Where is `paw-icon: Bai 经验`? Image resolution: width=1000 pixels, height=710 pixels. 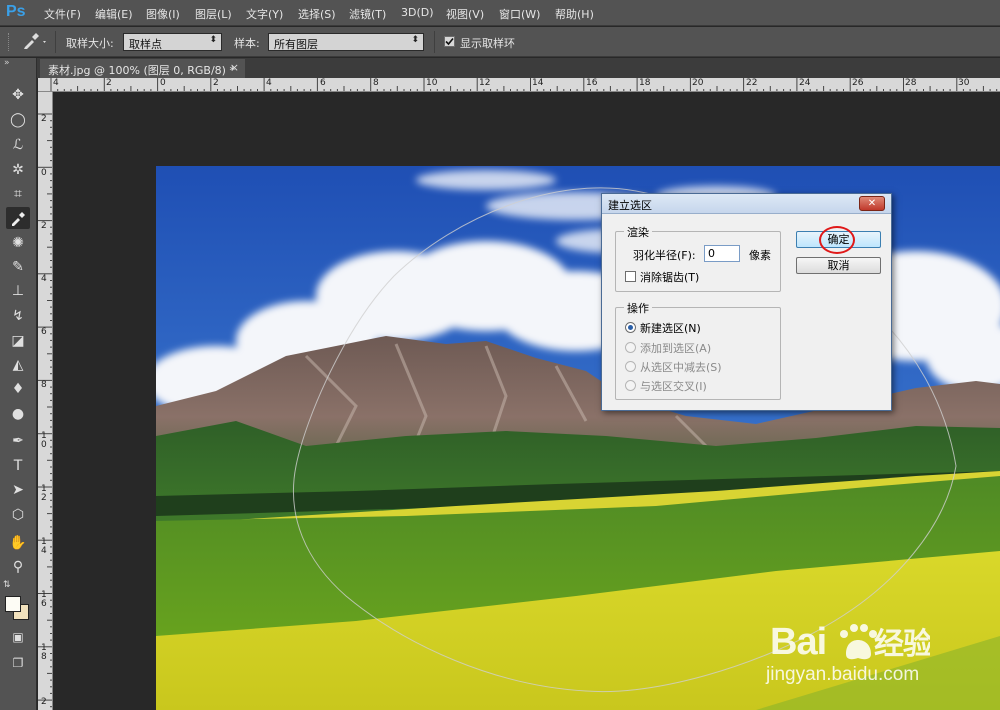
paw-icon: Bai 经验 is located at coordinates (852, 642).